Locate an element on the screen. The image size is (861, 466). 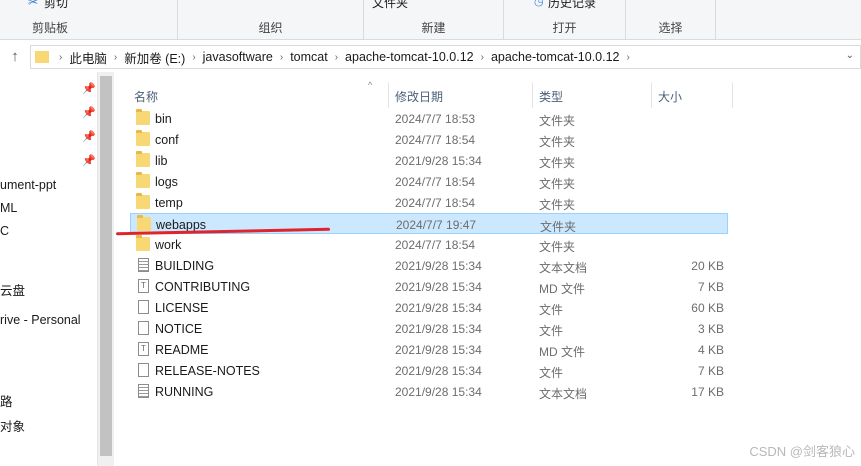
breadcrumb-apache-tomcat-inner: apache-tomcat-10.0.12 is located at coordinates (555, 57).